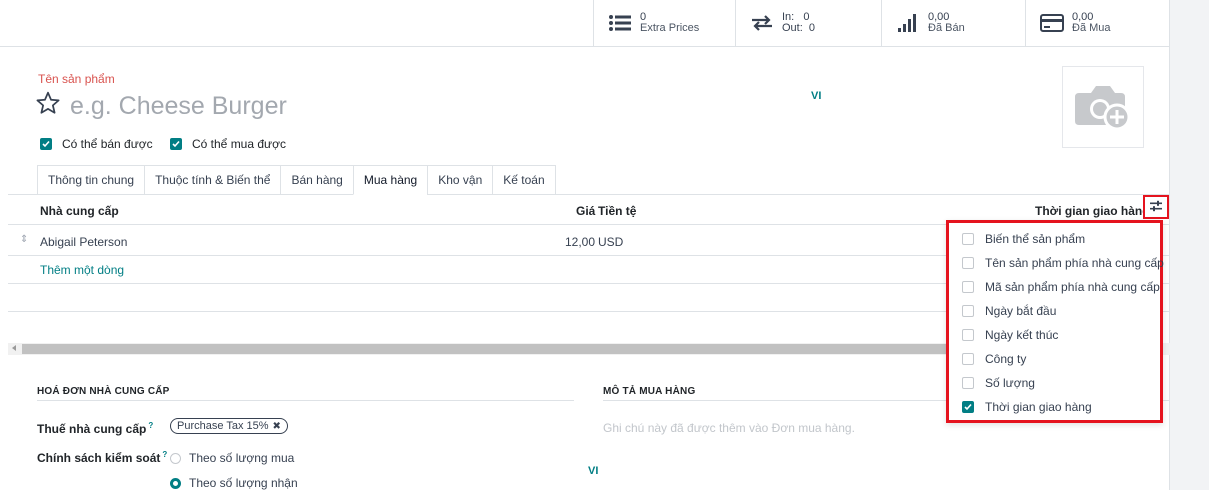 This screenshot has width=1209, height=490. I want to click on purchased-label: Đã Mua, so click(1091, 28).